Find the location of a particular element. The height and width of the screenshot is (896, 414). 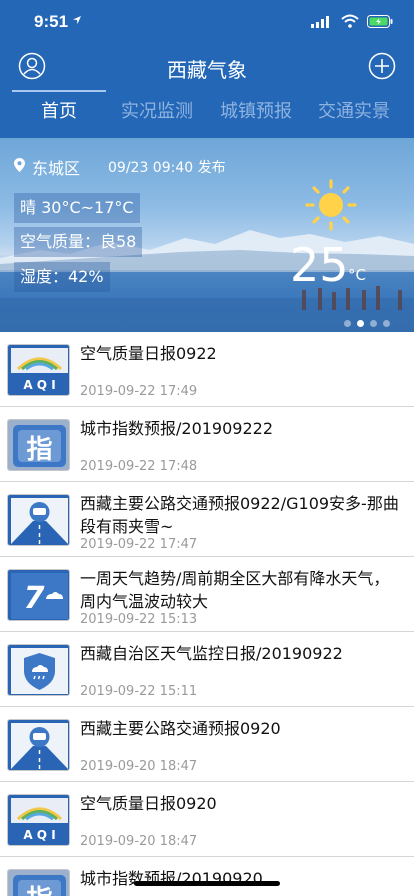

news-item: 西藏主要公路交通预报0920 2019-09-20 18:47 is located at coordinates (207, 744).